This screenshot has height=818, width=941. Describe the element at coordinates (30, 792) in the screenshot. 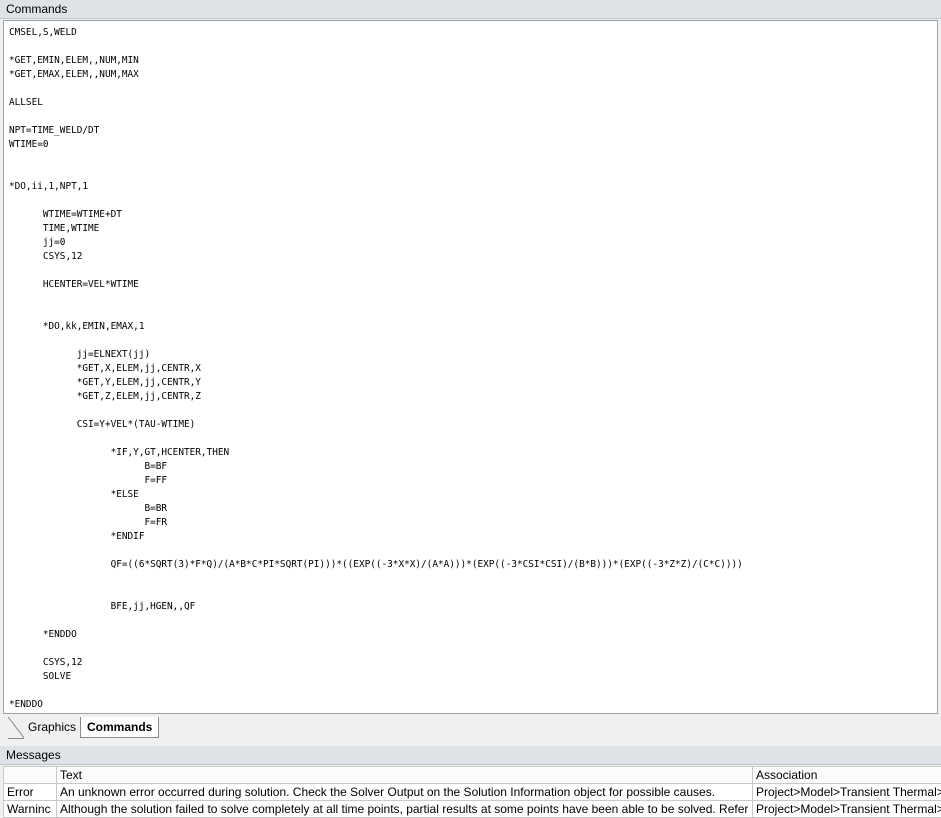

I see `message-type: Error` at that location.